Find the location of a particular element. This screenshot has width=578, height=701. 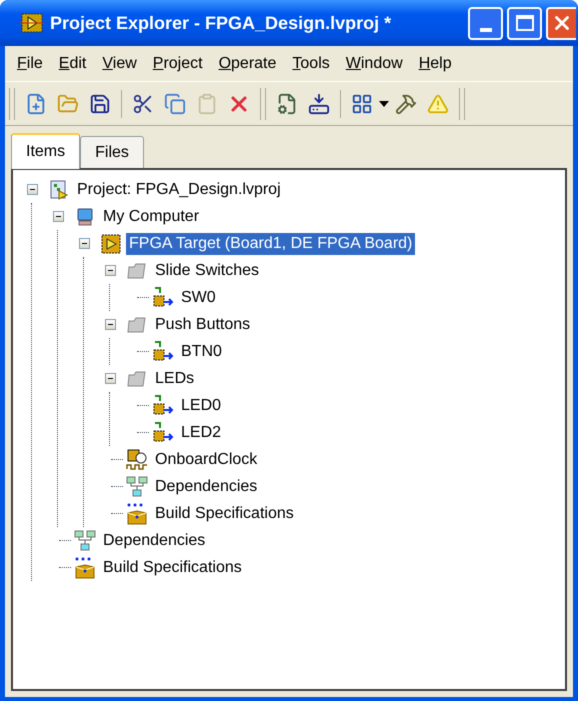

tree-item: SW0 is located at coordinates (198, 297).